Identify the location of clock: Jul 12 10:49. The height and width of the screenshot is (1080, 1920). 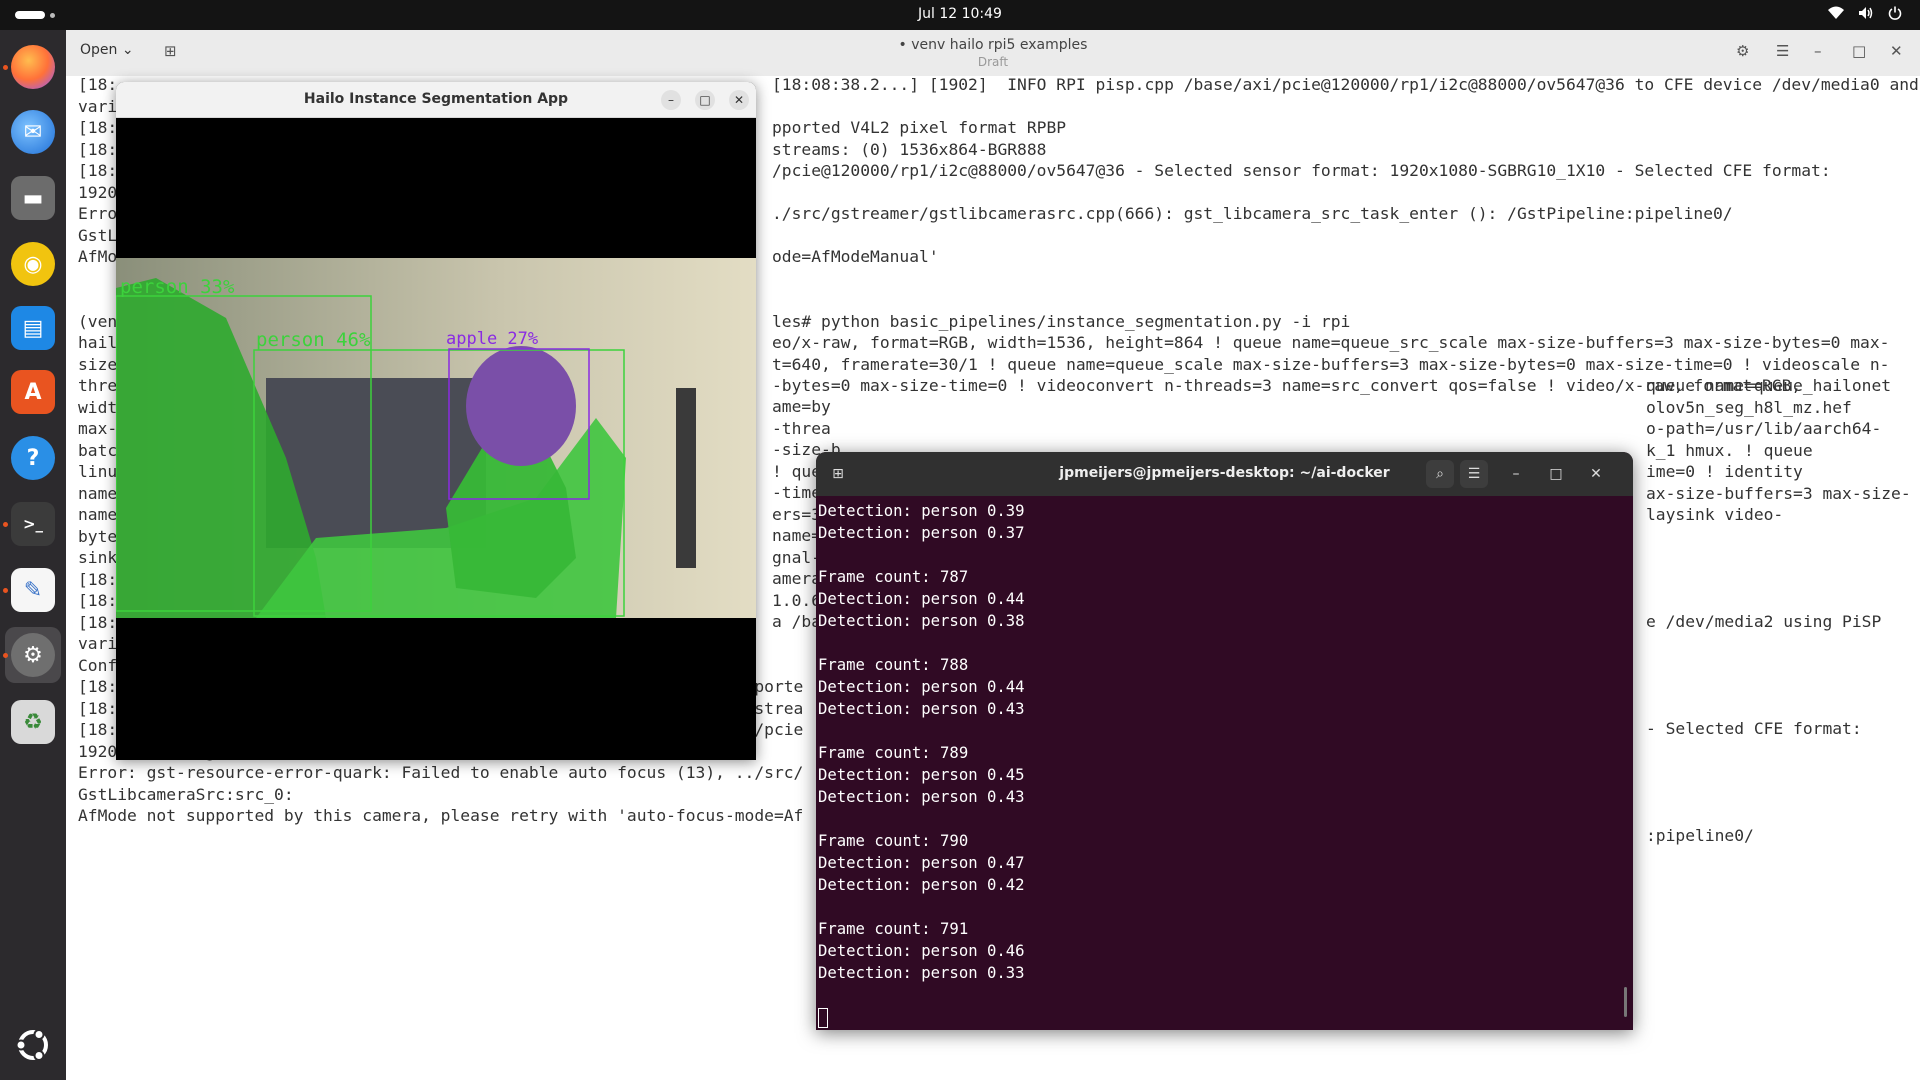
(960, 14).